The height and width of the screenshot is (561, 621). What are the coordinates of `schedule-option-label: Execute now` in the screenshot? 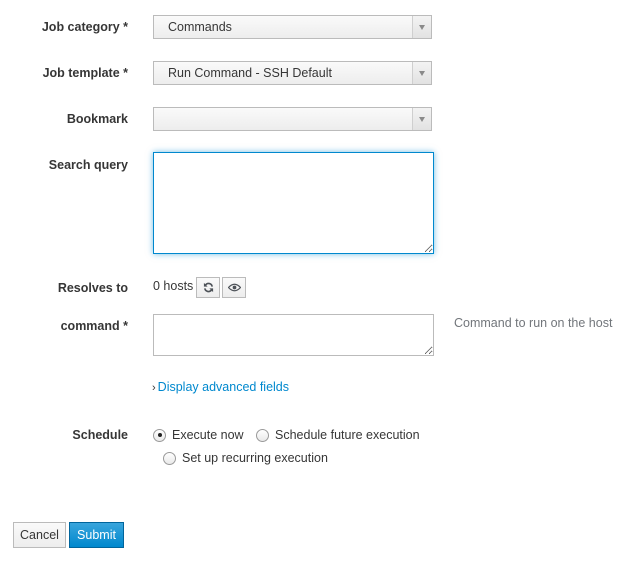 It's located at (208, 435).